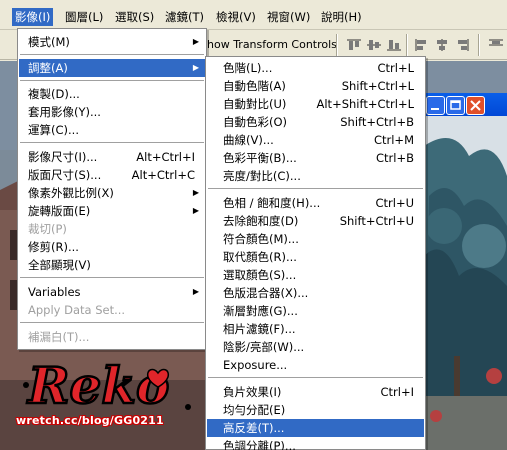 This screenshot has width=507, height=450. I want to click on document-window-titlebar, so click(465, 105).